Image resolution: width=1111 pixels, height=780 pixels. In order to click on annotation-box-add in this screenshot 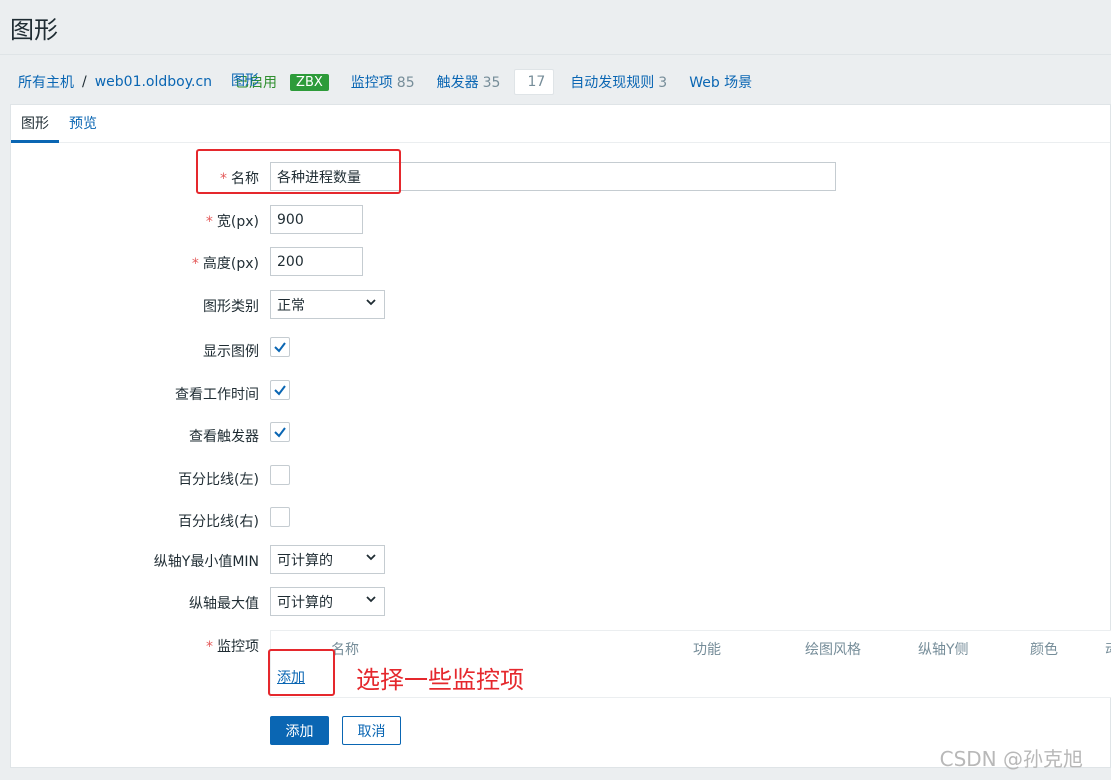, I will do `click(301, 672)`.